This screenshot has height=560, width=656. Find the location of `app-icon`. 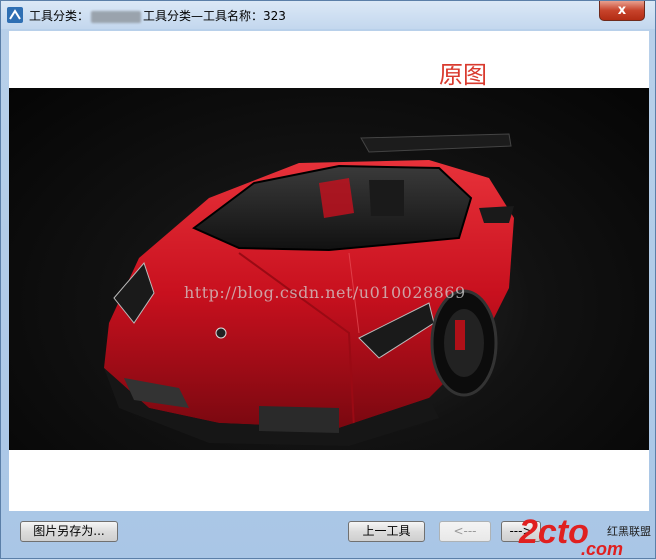

app-icon is located at coordinates (15, 15).